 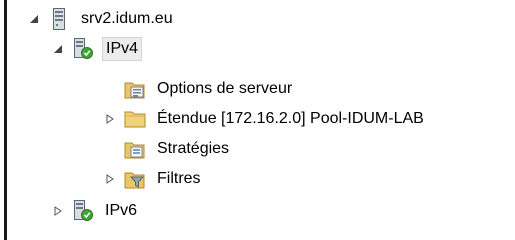 What do you see at coordinates (127, 18) in the screenshot?
I see `tree-node-label: srv2.idum.eu` at bounding box center [127, 18].